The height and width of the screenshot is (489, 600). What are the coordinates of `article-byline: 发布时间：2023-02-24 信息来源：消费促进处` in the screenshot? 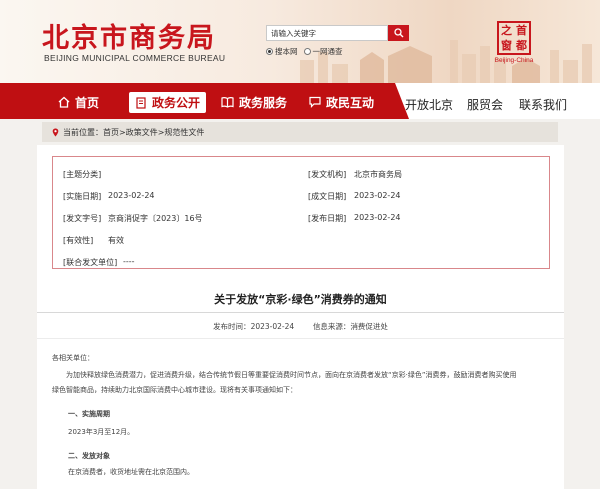 It's located at (300, 326).